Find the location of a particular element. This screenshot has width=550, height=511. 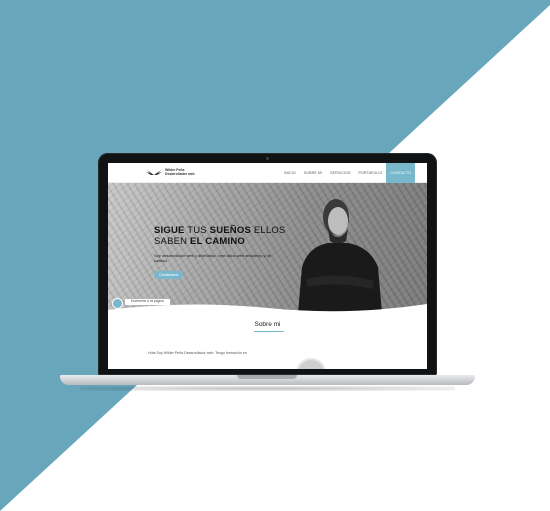

hero-headline-line-2: SABEN EL CAMINO is located at coordinates (219, 241).